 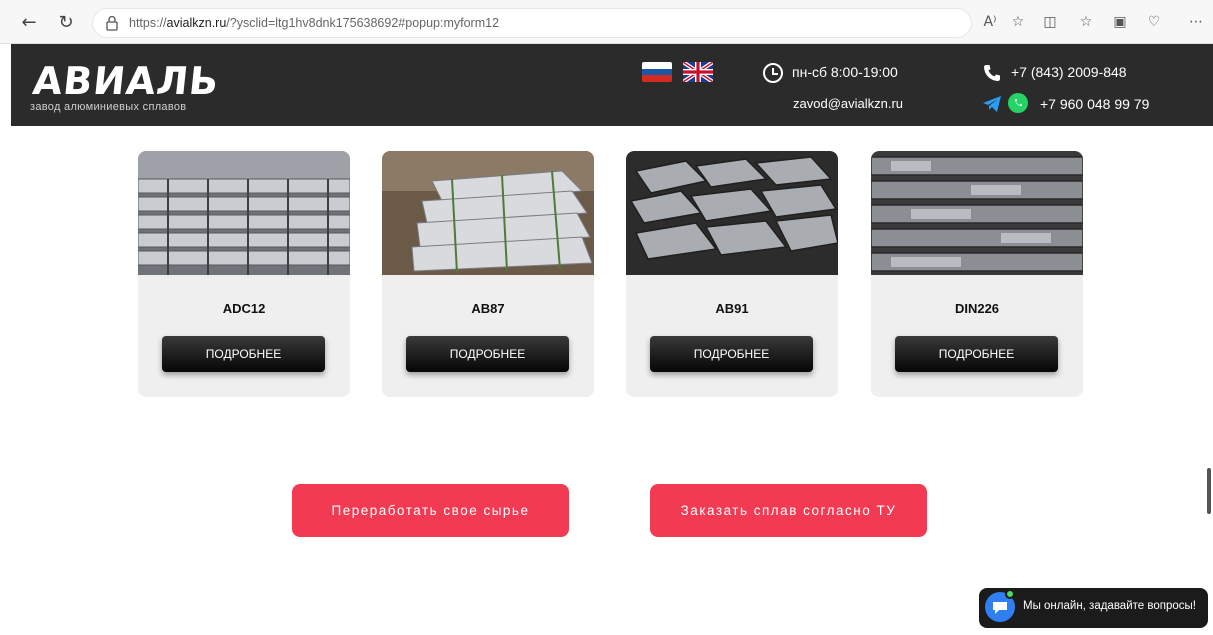 What do you see at coordinates (126, 81) in the screenshot?
I see `logo: АВИАЛЬ` at bounding box center [126, 81].